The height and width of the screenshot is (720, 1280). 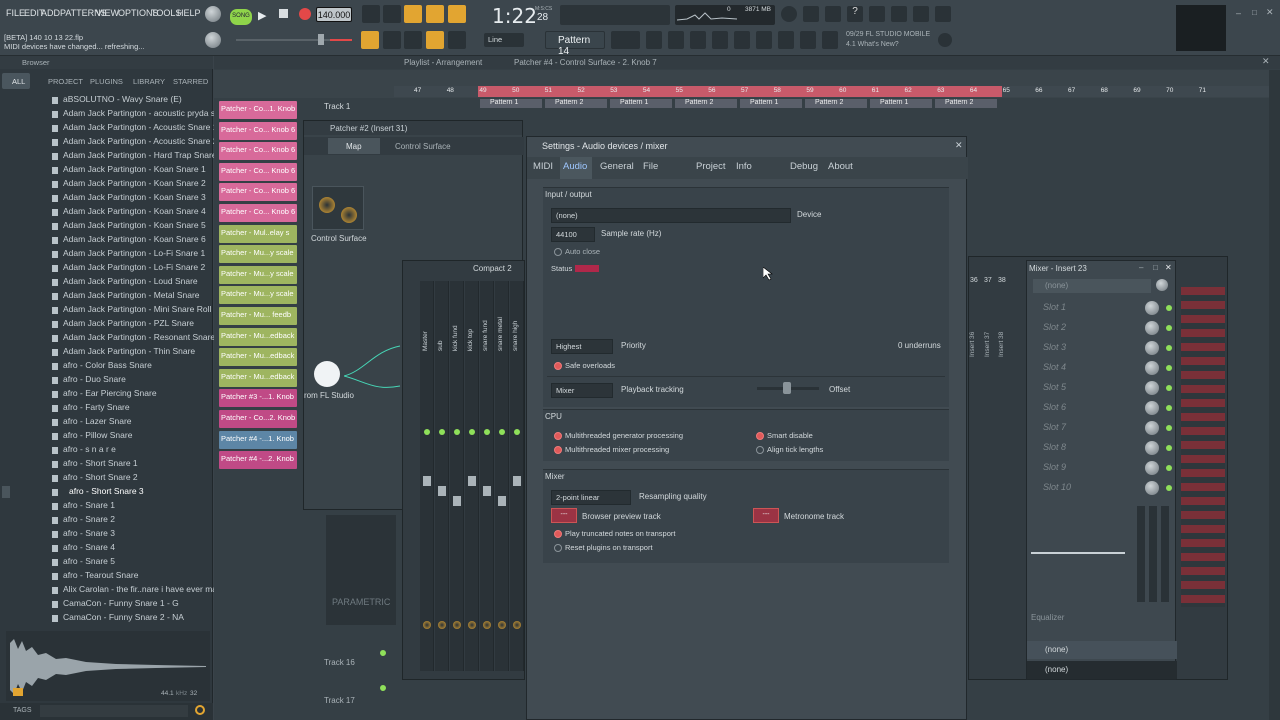 What do you see at coordinates (742, 40) in the screenshot?
I see `plugin-database-icon` at bounding box center [742, 40].